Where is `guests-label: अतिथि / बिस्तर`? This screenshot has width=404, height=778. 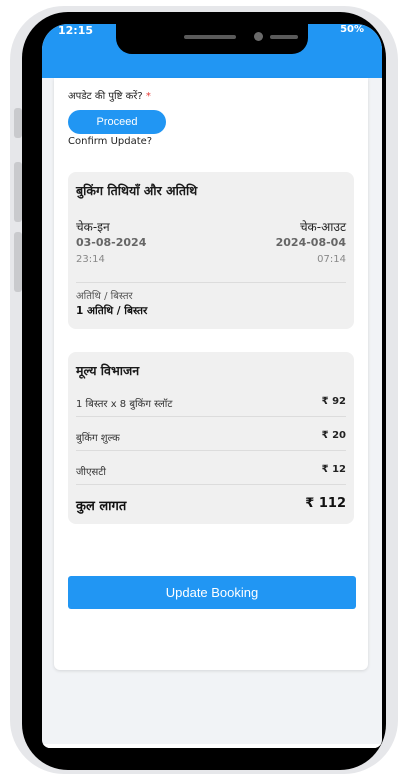 guests-label: अतिथि / बिस्तर is located at coordinates (104, 296).